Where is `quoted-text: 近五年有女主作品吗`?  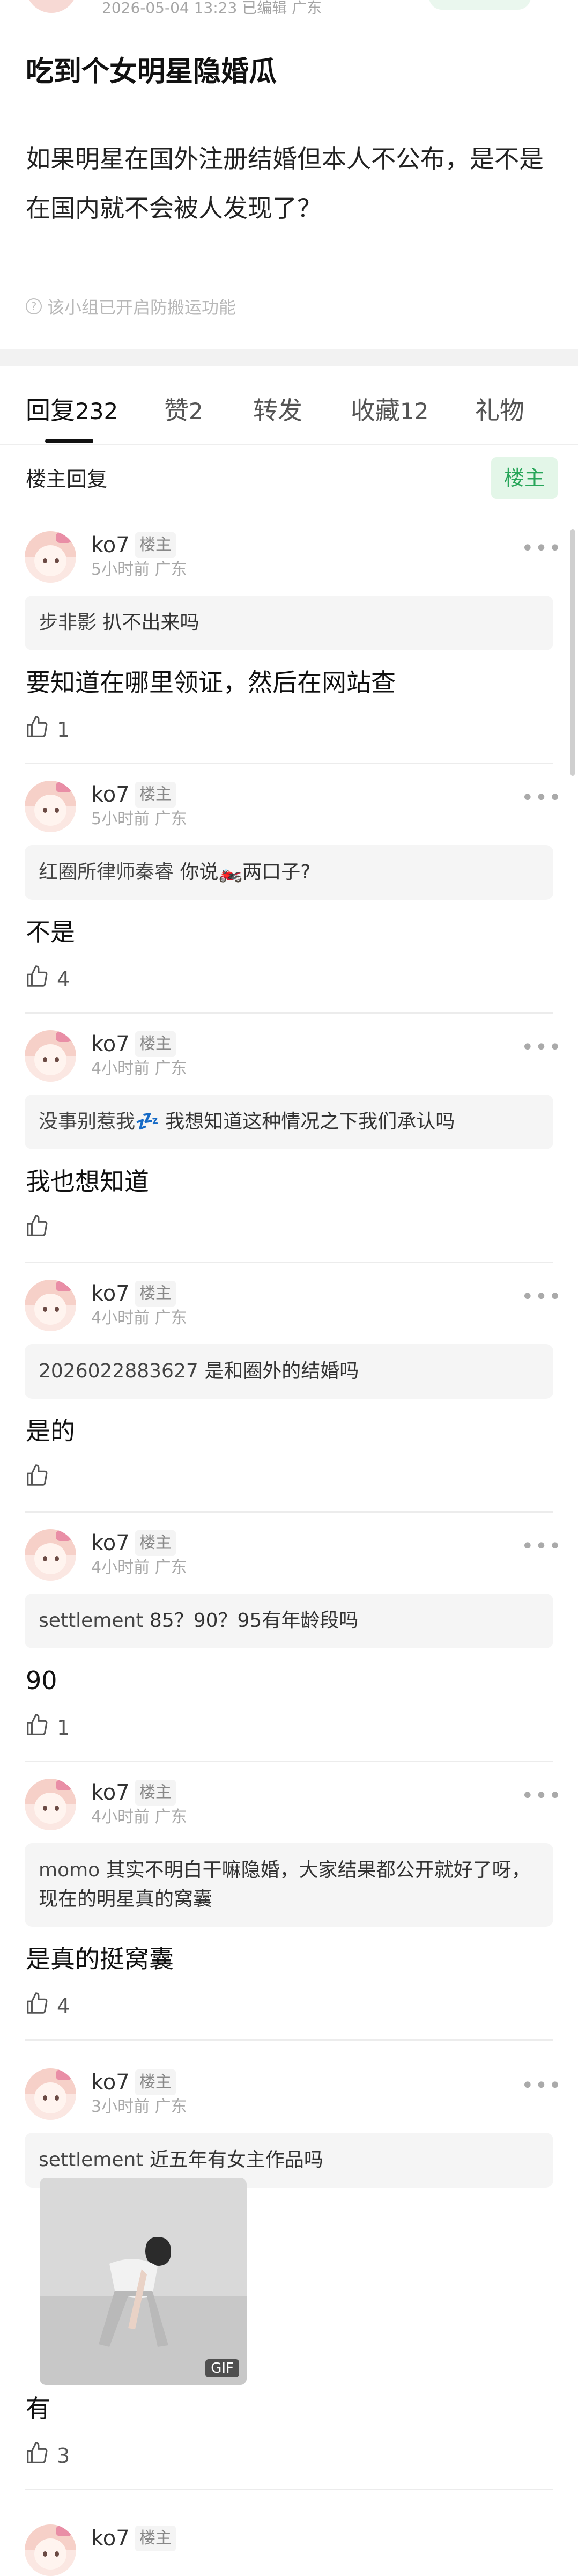 quoted-text: 近五年有女主作品吗 is located at coordinates (236, 2160).